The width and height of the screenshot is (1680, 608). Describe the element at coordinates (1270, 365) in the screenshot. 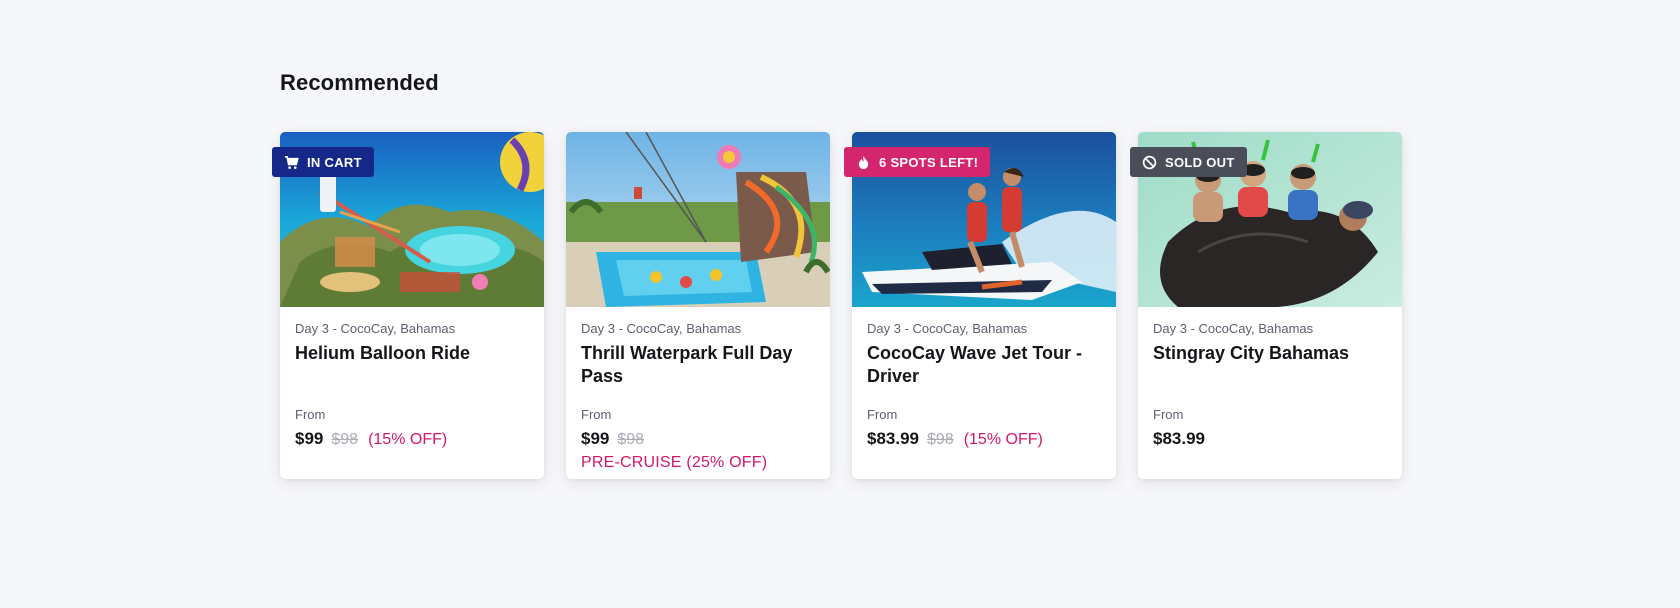

I see `card-title: Stingray City Bahamas` at that location.